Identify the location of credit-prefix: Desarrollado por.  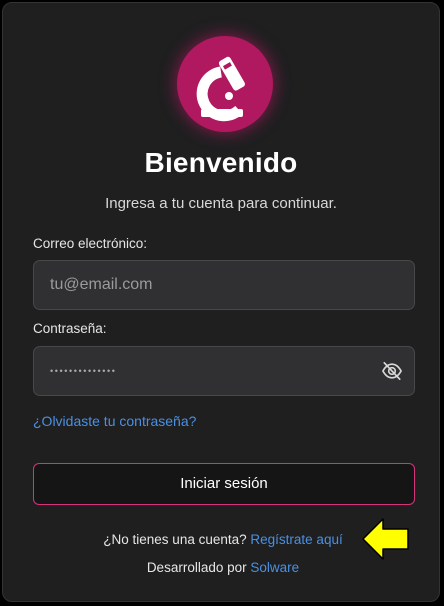
(196, 567).